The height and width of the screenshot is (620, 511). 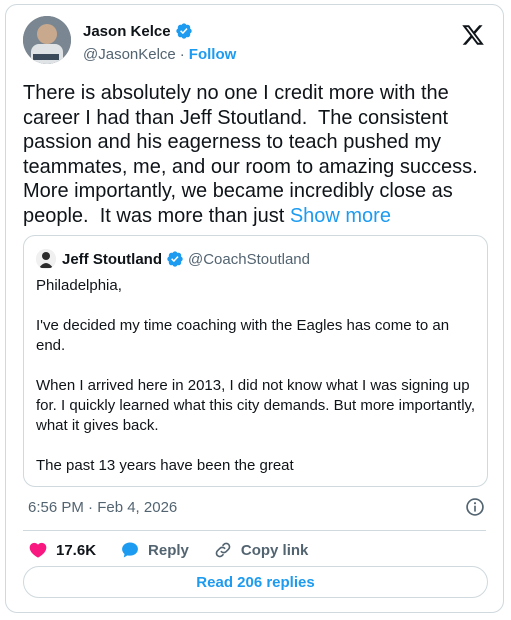 I want to click on heart-icon, so click(x=38, y=550).